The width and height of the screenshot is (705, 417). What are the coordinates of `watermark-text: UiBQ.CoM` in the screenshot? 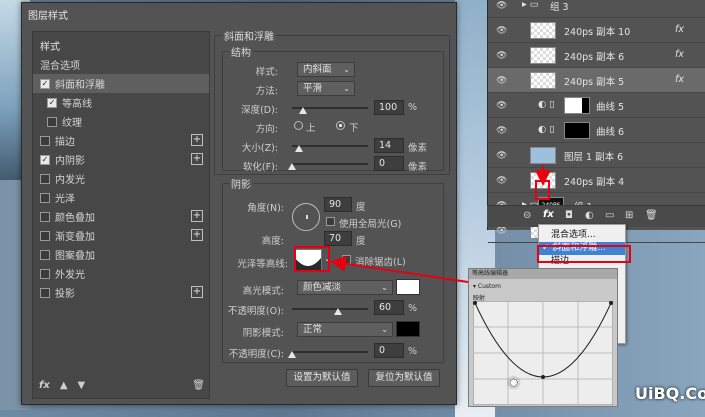 It's located at (670, 393).